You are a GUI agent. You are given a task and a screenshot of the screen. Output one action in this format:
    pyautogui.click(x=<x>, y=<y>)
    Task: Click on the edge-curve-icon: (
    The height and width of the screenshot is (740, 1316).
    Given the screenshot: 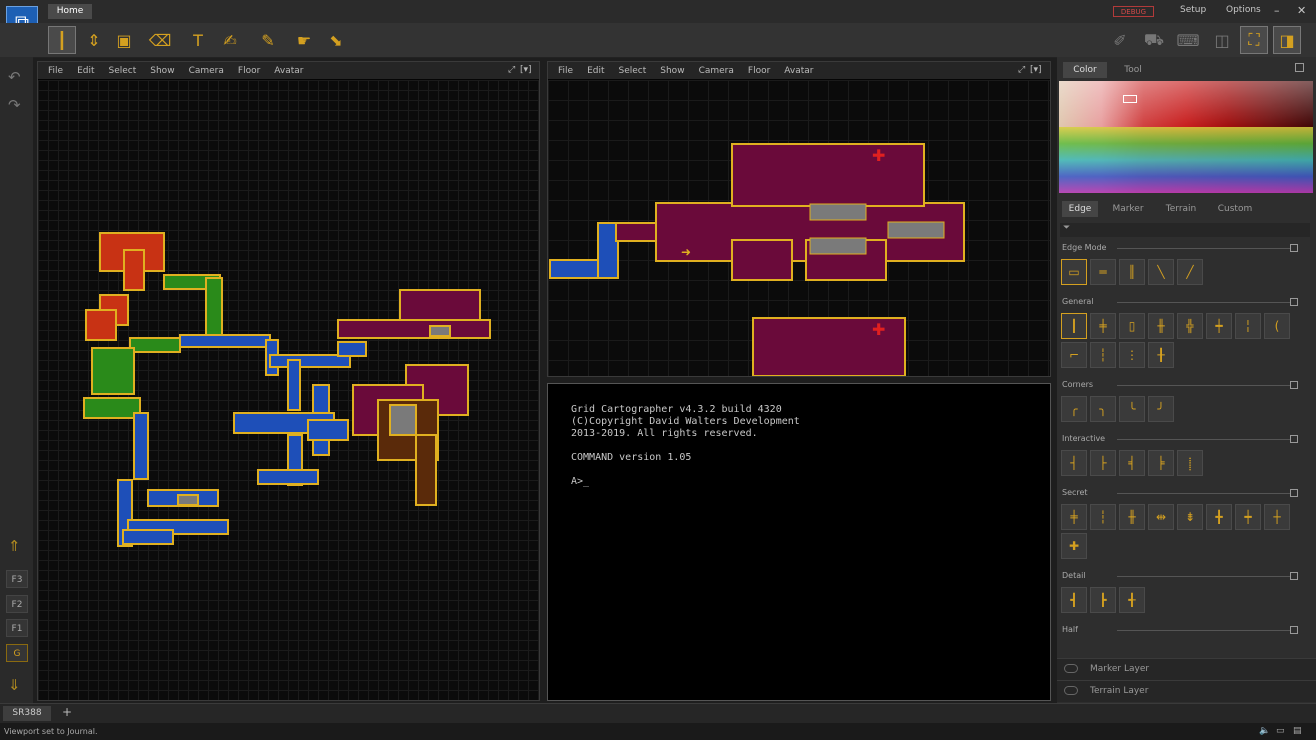 What is the action you would take?
    pyautogui.click(x=1277, y=326)
    